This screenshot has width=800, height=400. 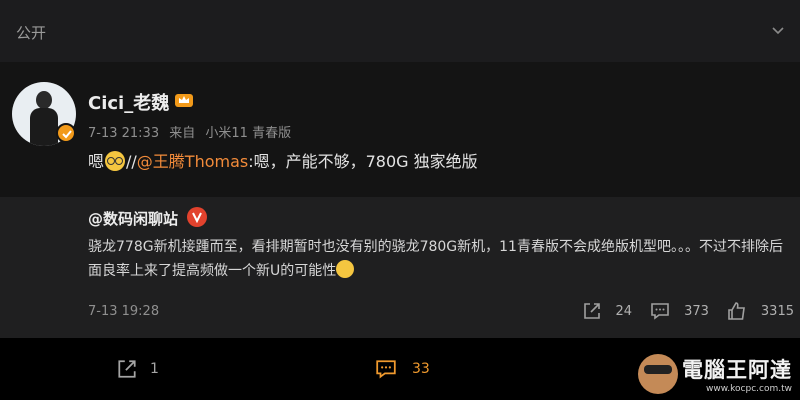 I want to click on post-username: Cici_老魏, so click(x=128, y=102).